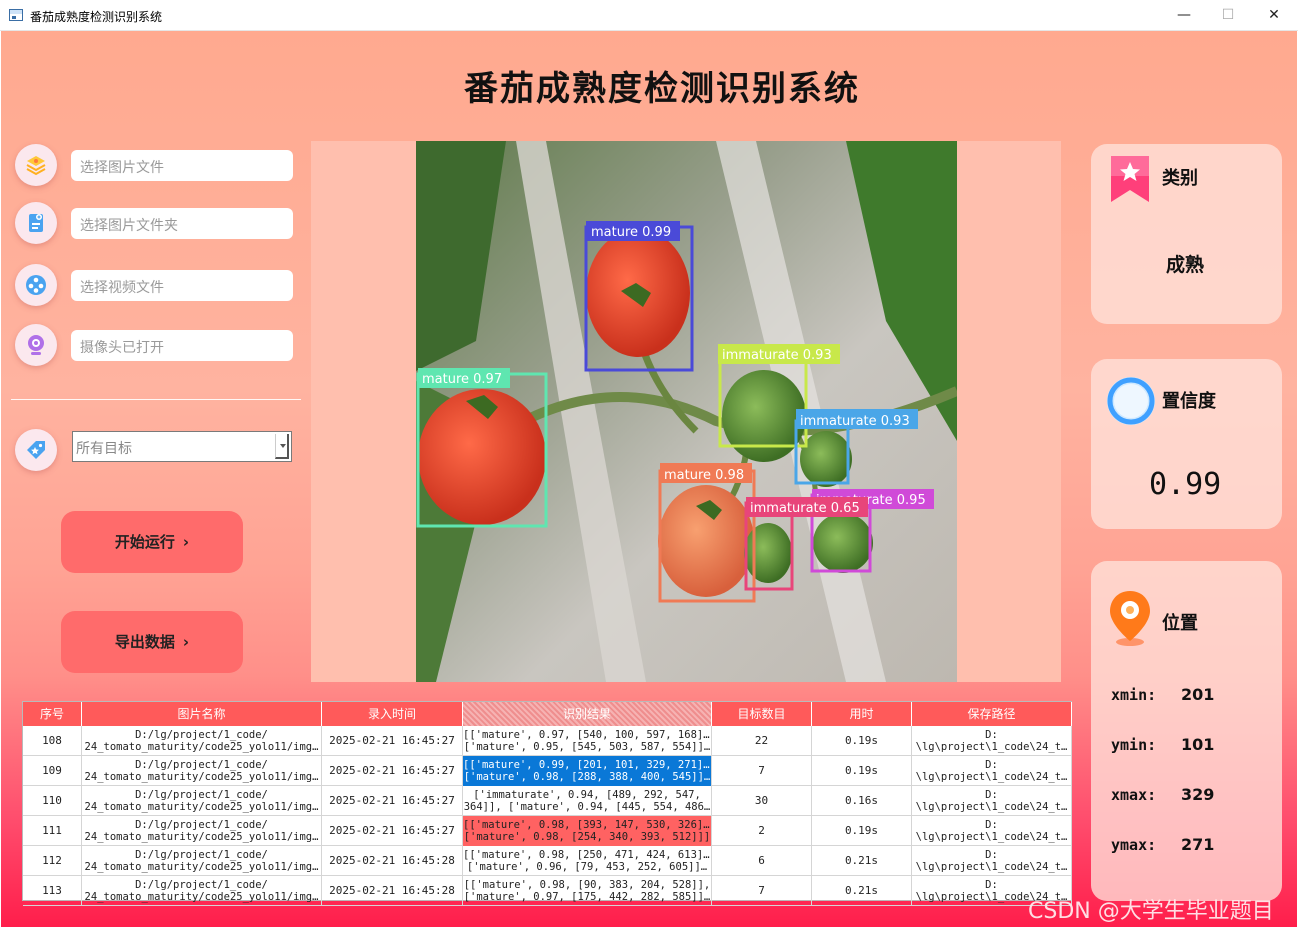  I want to click on row-result-line1: [['mature', 0.99, [201, 101, 329, 271]],, so click(587, 765).